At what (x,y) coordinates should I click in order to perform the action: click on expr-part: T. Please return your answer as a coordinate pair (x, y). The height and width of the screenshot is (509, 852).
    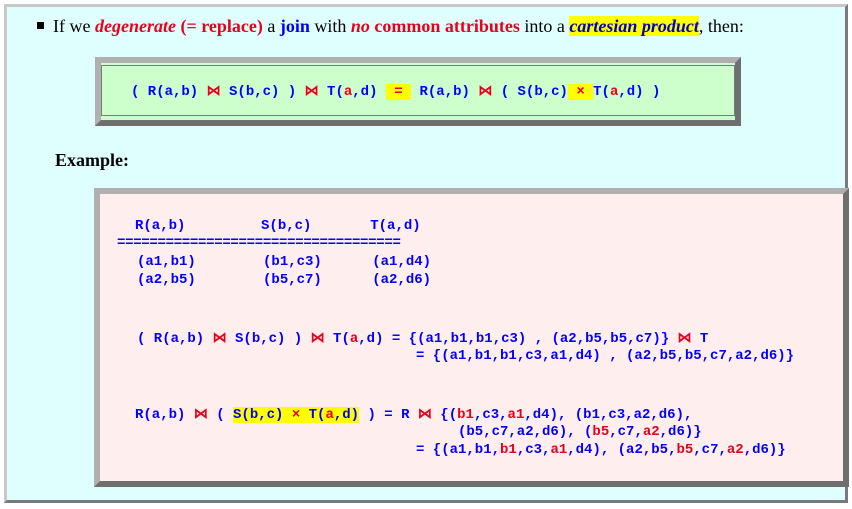
    Looking at the image, I should click on (700, 339).